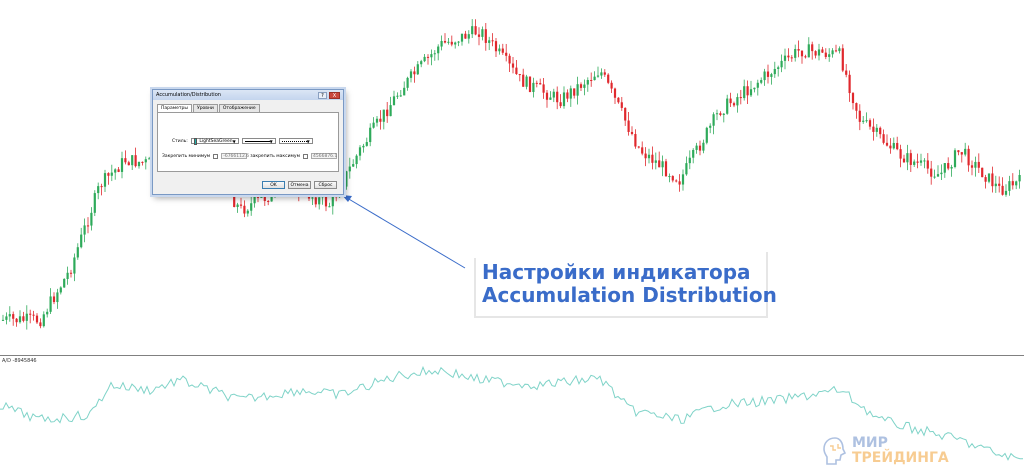 This screenshot has width=1024, height=473. What do you see at coordinates (325, 185) in the screenshot?
I see `reset-button: Сброс` at bounding box center [325, 185].